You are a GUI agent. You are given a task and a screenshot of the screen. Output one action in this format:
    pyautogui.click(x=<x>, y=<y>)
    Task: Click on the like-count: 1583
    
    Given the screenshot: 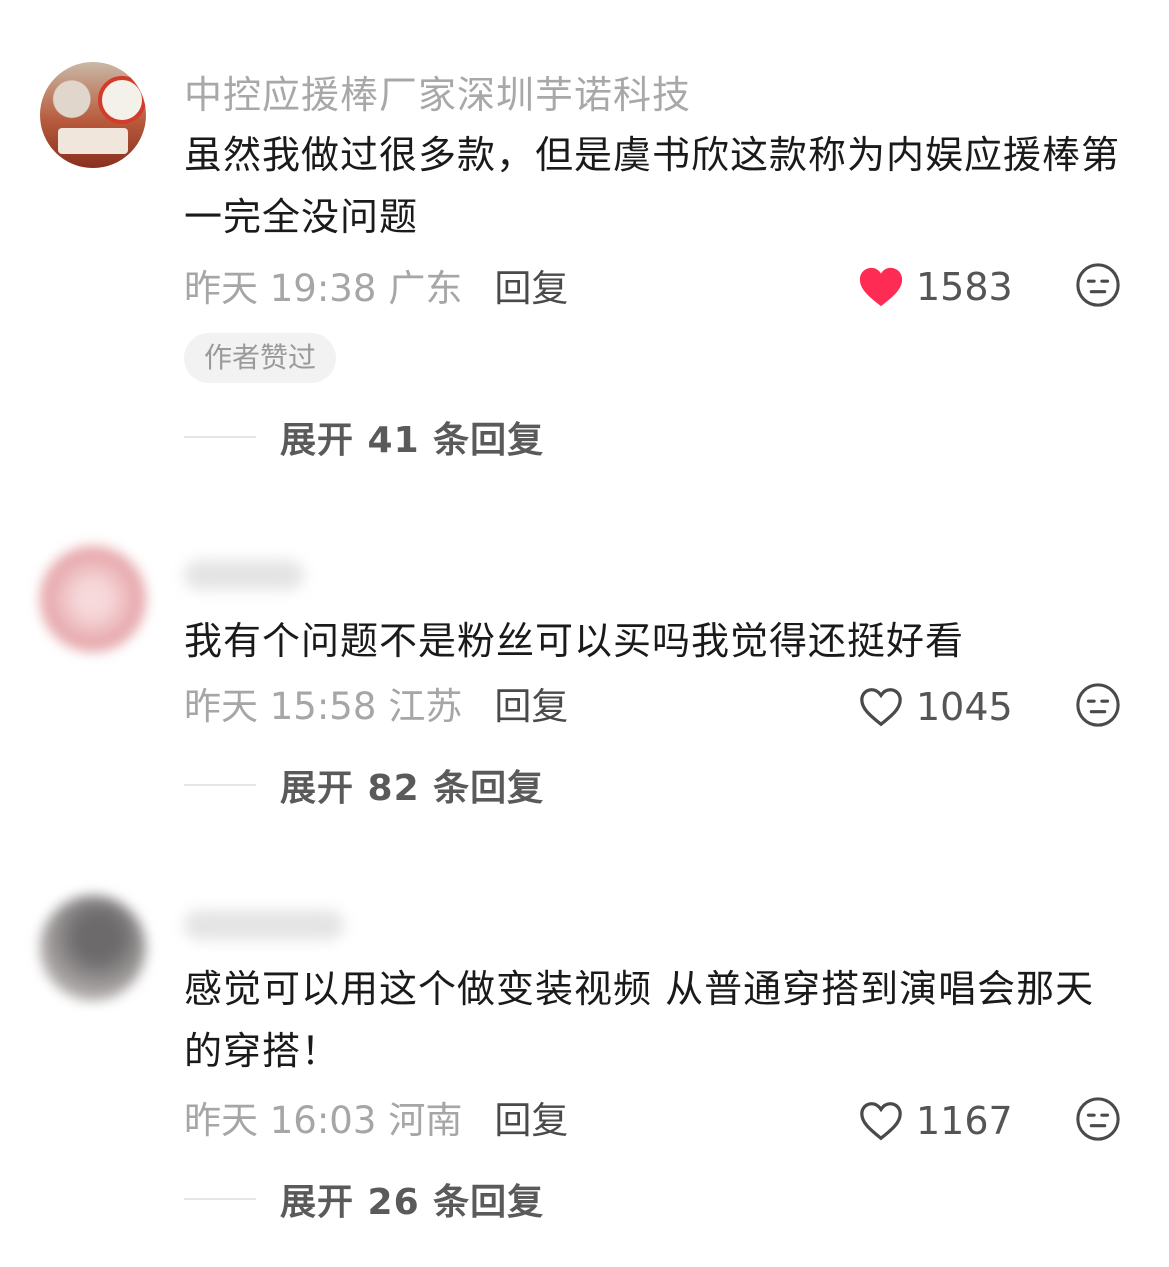 What is the action you would take?
    pyautogui.click(x=964, y=287)
    